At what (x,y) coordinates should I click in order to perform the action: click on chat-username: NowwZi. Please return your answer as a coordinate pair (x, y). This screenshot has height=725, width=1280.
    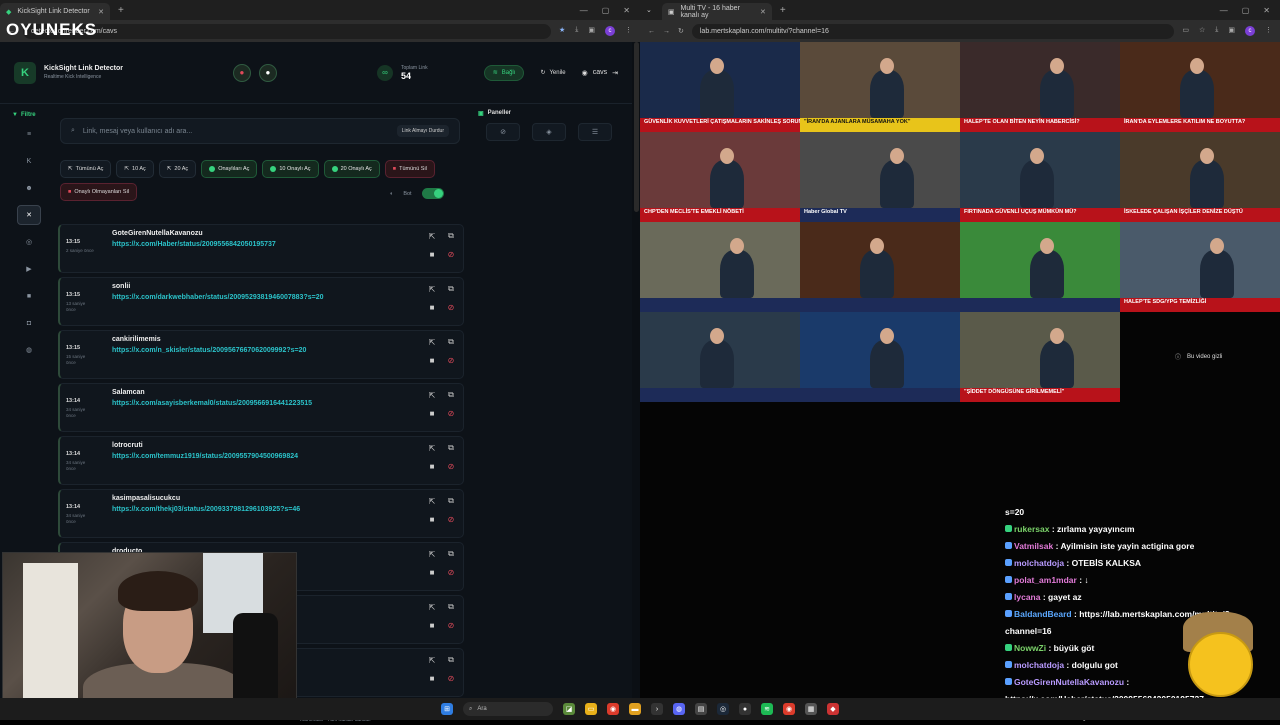
    Looking at the image, I should click on (1030, 648).